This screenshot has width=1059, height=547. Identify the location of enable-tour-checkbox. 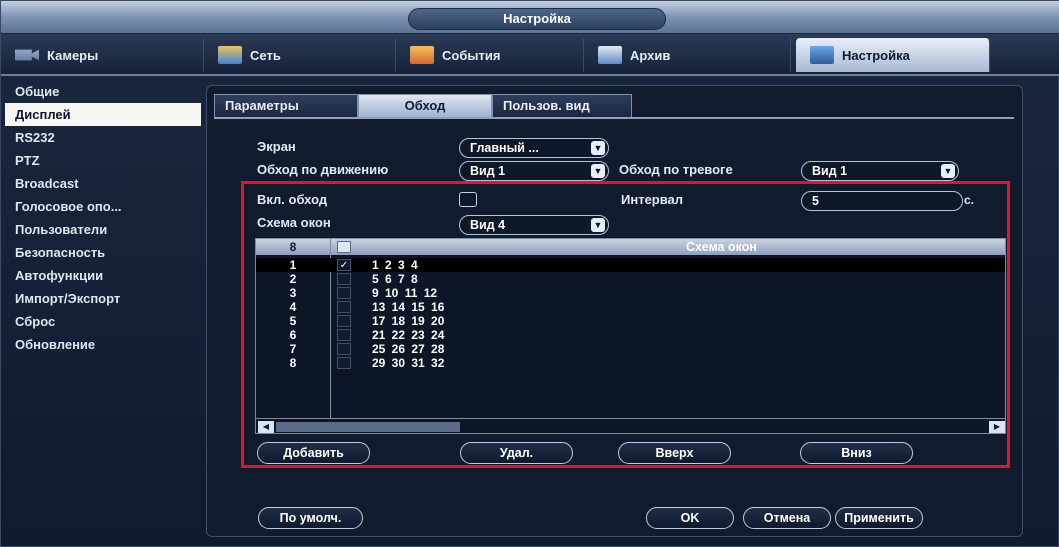
(468, 199).